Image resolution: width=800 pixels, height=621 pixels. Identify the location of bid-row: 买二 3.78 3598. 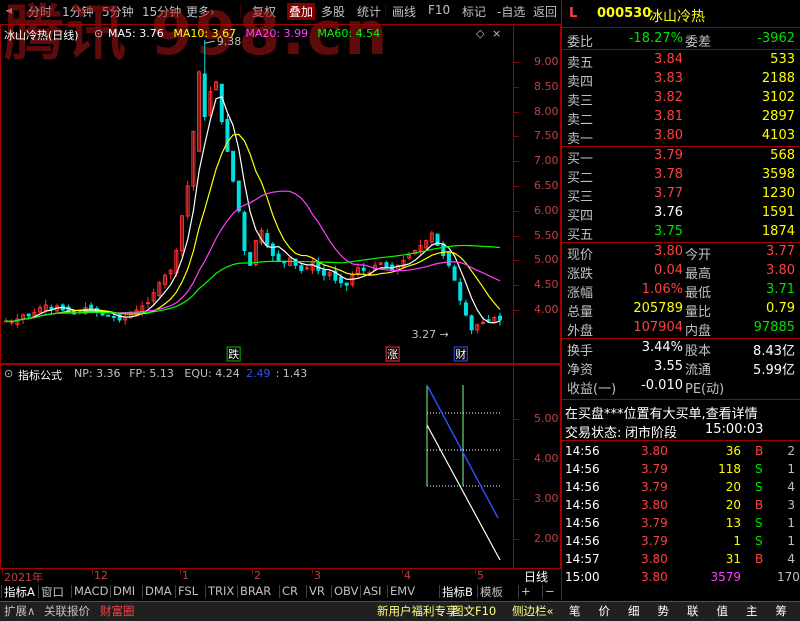
(680, 175).